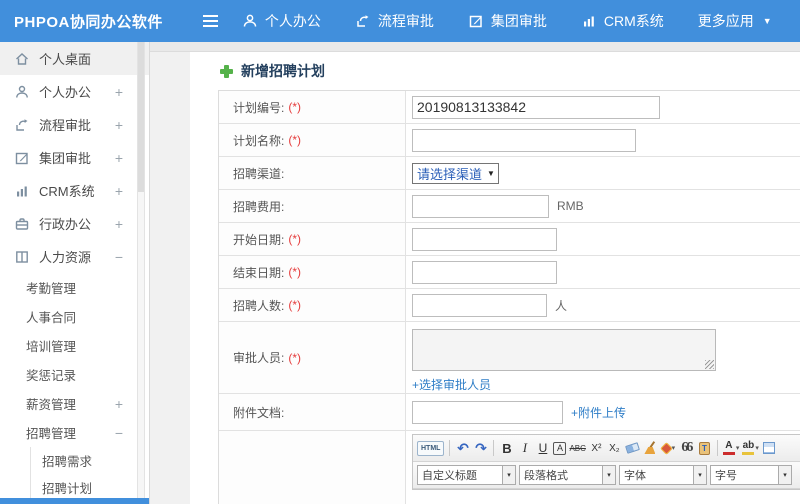 The width and height of the screenshot is (800, 504). I want to click on cost-input, so click(480, 206).